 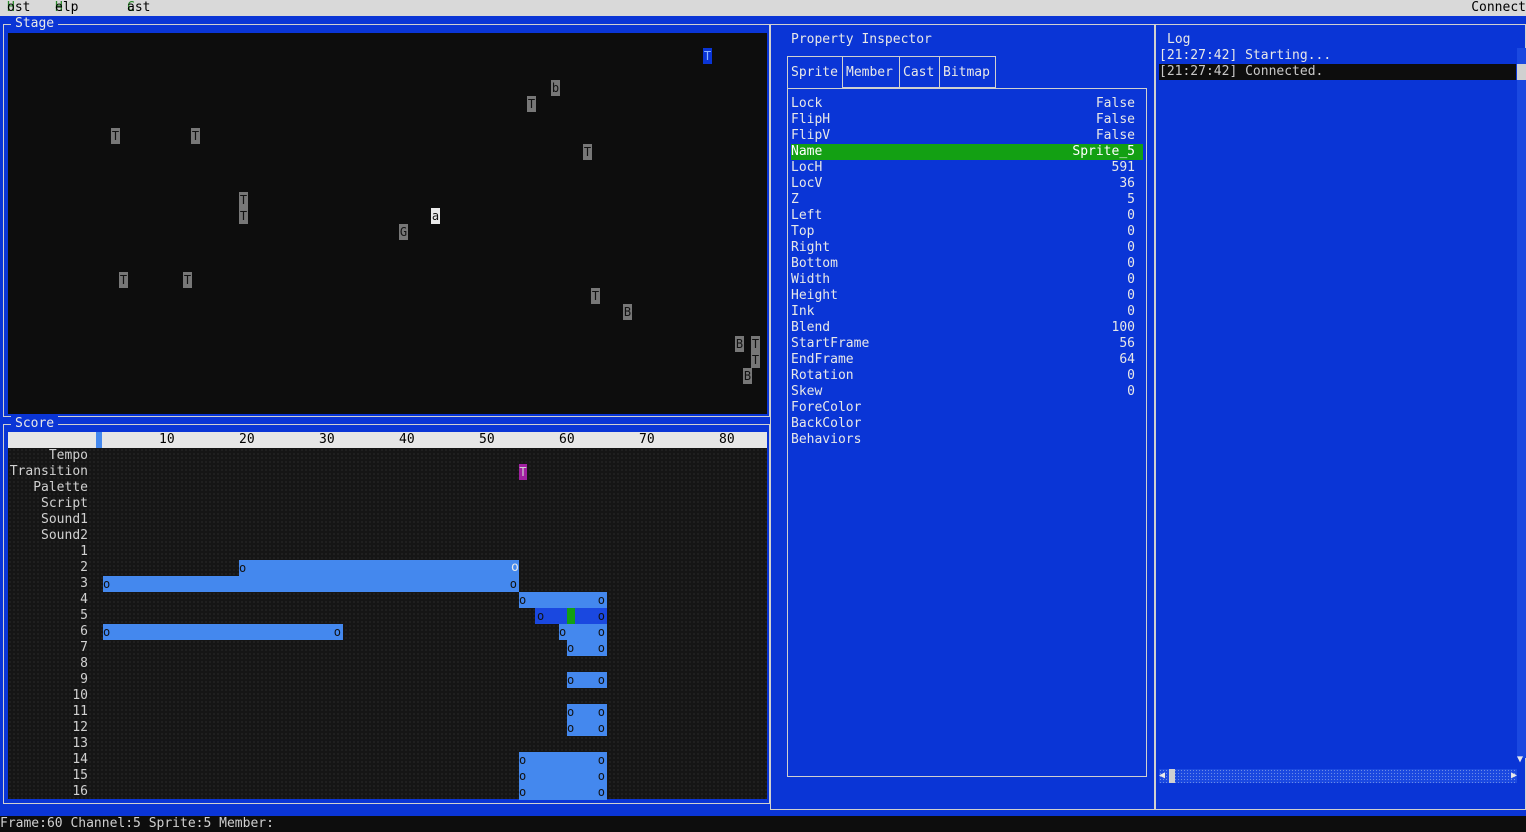 What do you see at coordinates (563, 600) in the screenshot?
I see `sprite-bar-ch4: oo` at bounding box center [563, 600].